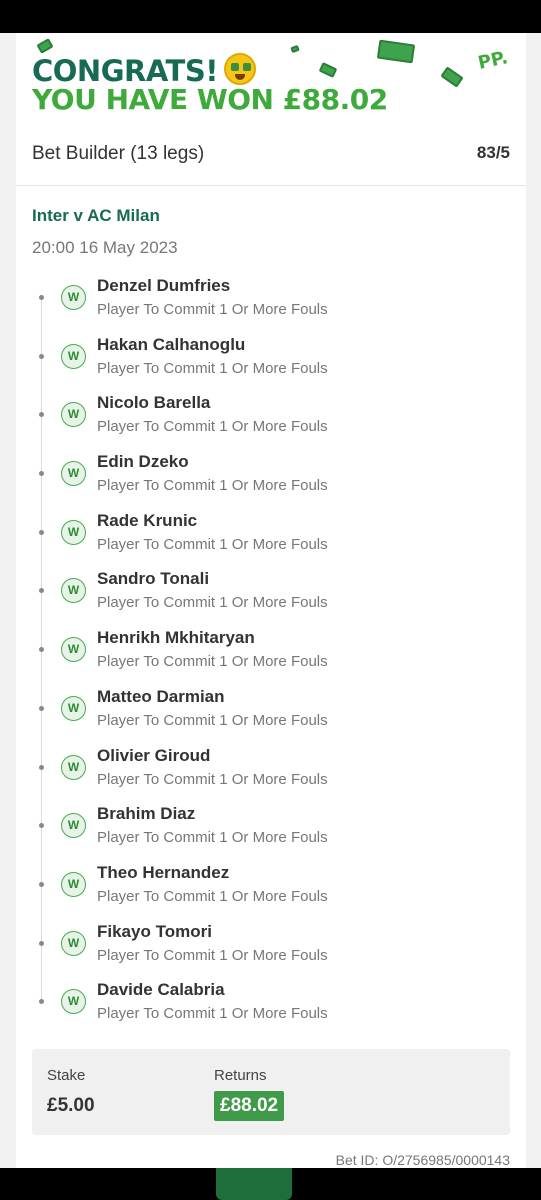 Image resolution: width=541 pixels, height=1200 pixels. Describe the element at coordinates (71, 1105) in the screenshot. I see `stake-value: £5.00` at that location.